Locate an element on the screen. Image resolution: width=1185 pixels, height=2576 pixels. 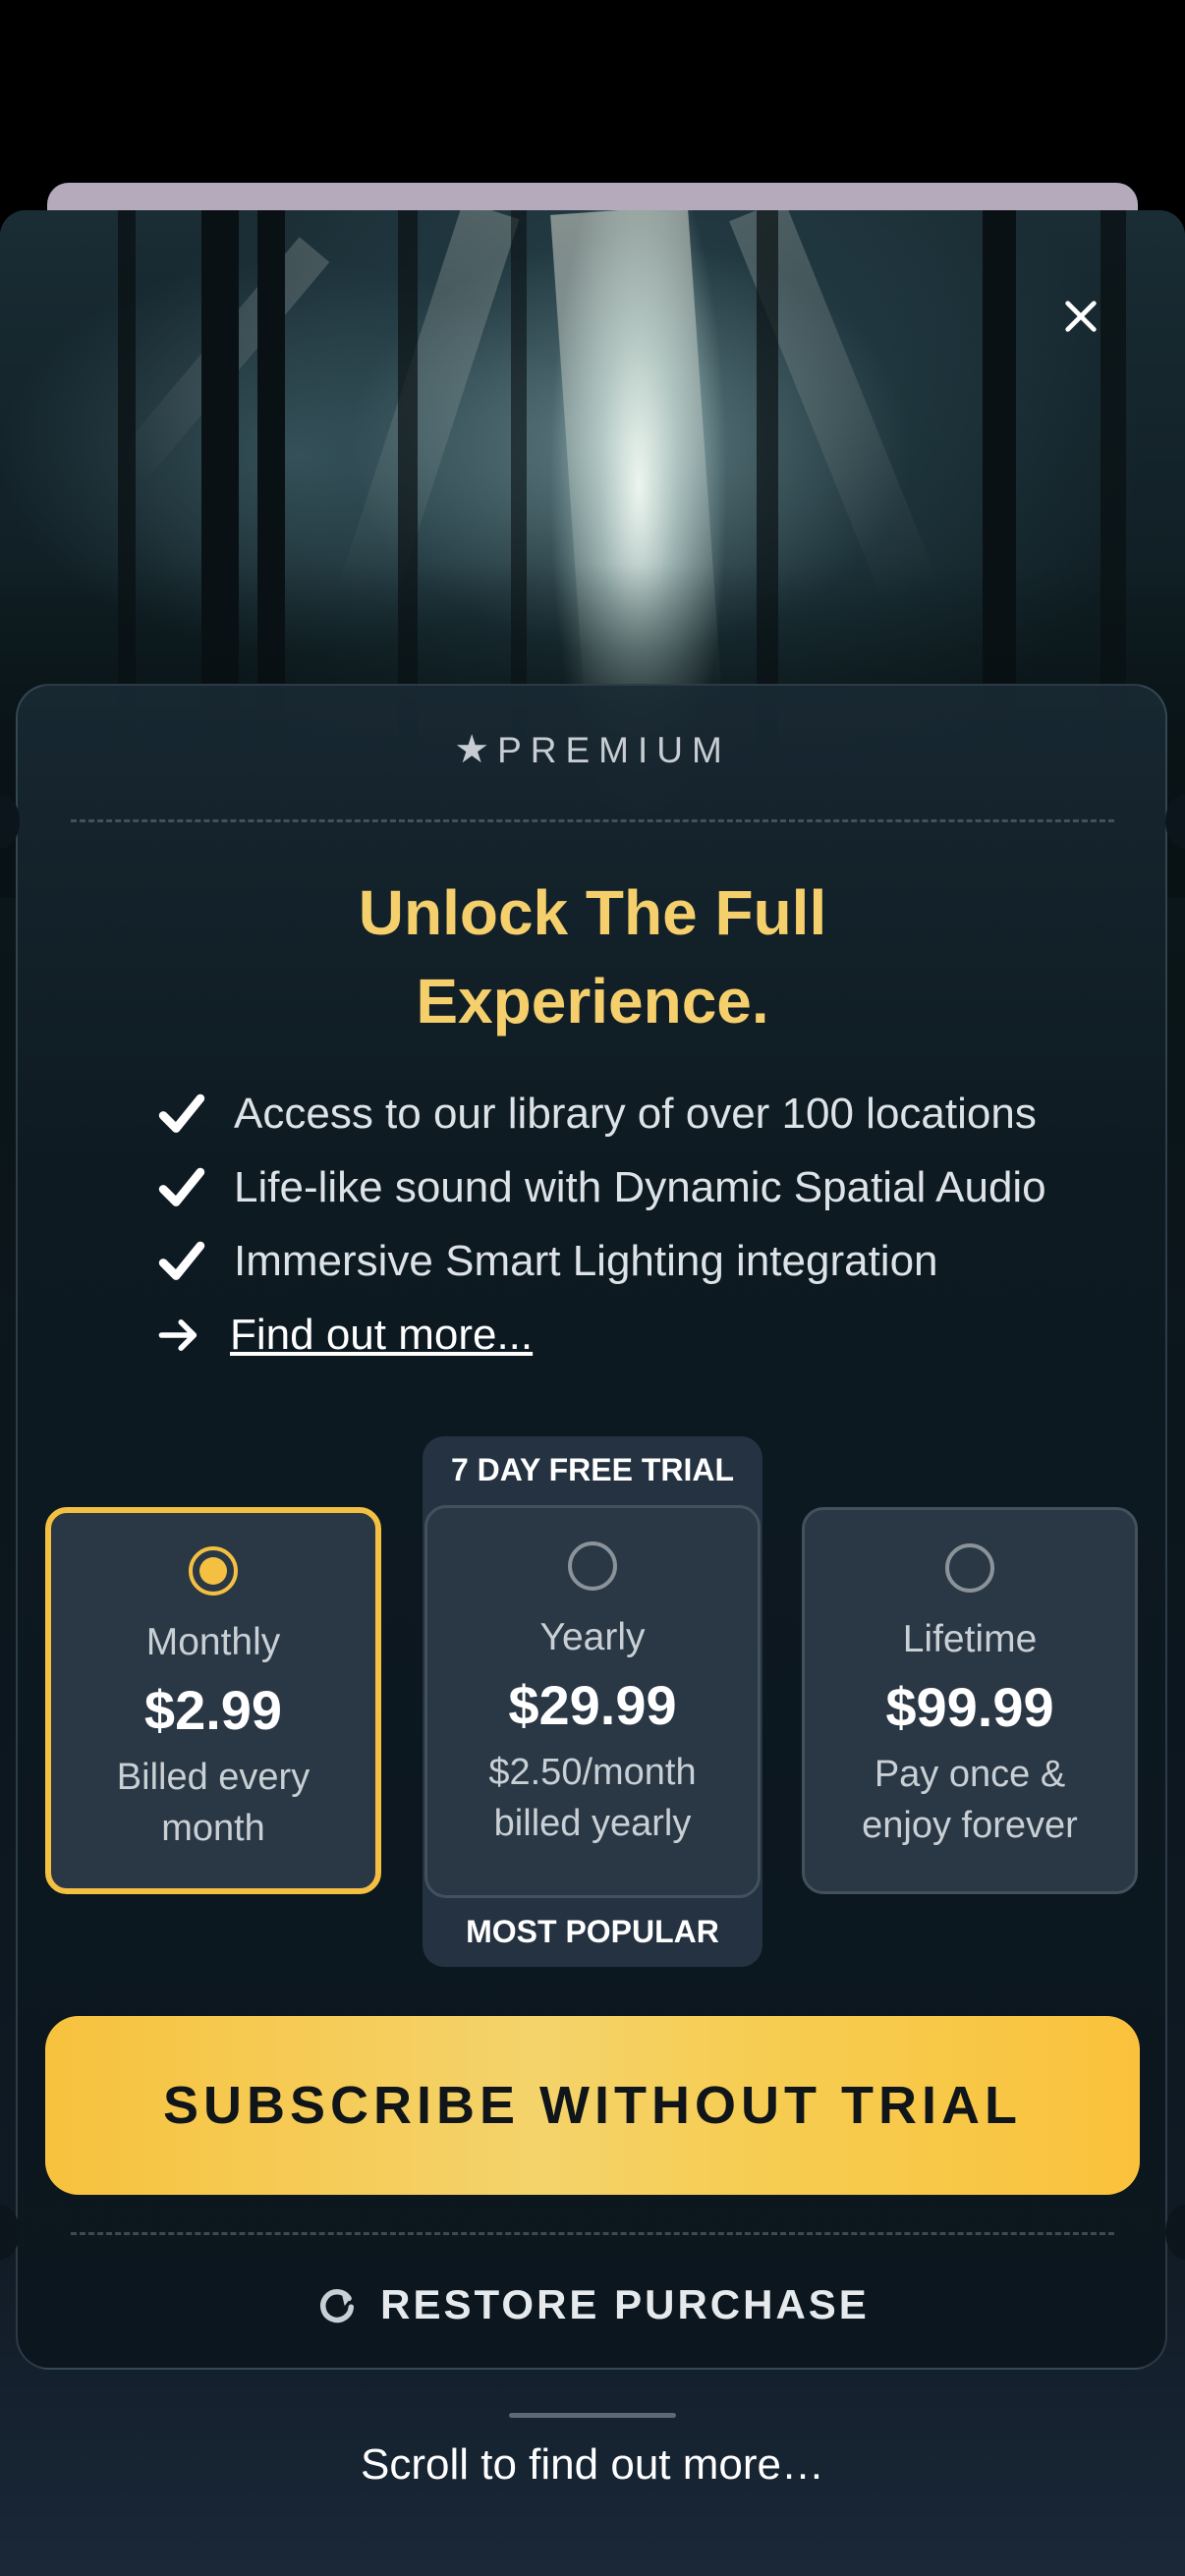
plan-yearly: Yearly $29.99 $2.50/month billed yearly is located at coordinates (592, 1701).